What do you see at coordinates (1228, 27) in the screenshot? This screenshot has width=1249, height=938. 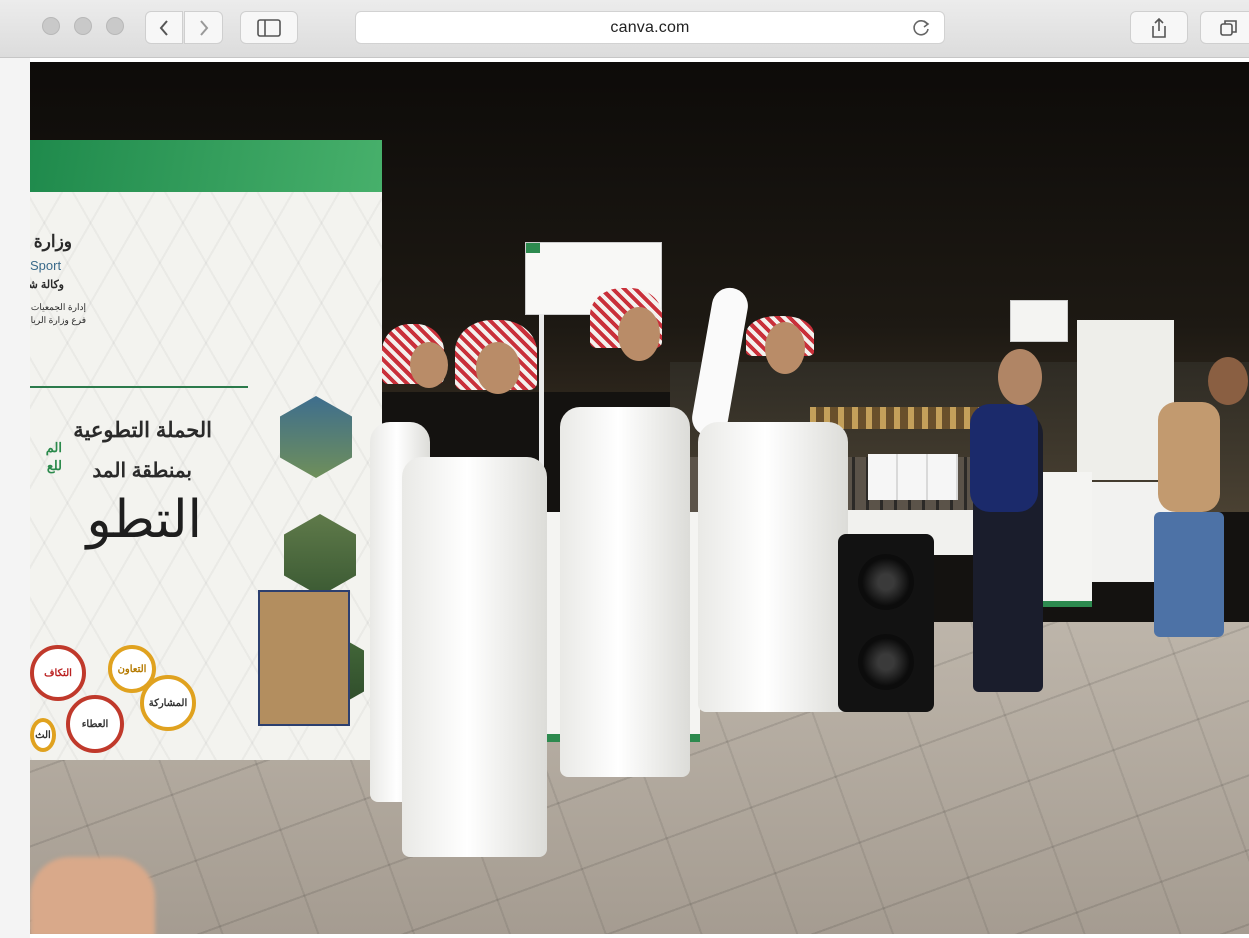 I see `tabs-icon` at bounding box center [1228, 27].